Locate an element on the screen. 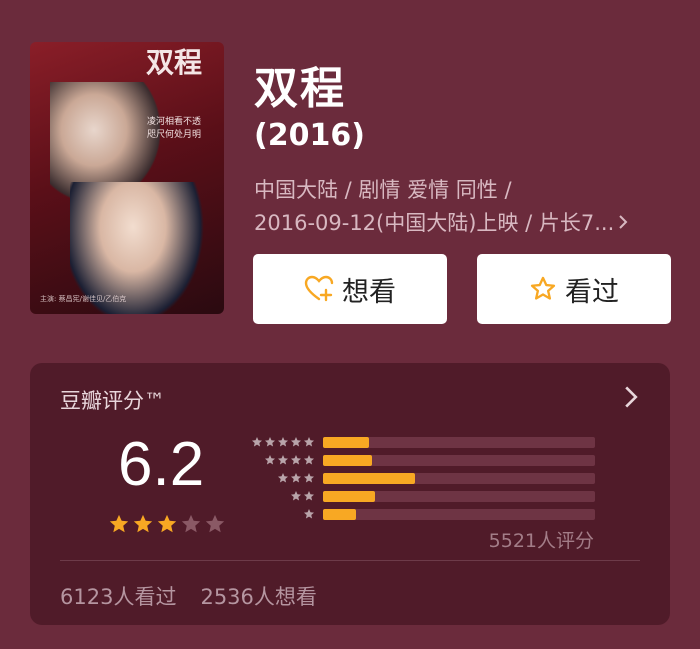 The image size is (700, 649). poster-subtitle: 凌河相看不透 咫尺何处月明 is located at coordinates (173, 128).